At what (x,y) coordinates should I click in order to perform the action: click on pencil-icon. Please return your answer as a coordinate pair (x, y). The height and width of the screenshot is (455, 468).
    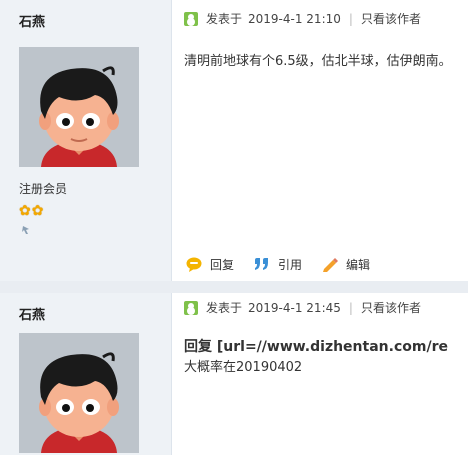
    Looking at the image, I should click on (331, 265).